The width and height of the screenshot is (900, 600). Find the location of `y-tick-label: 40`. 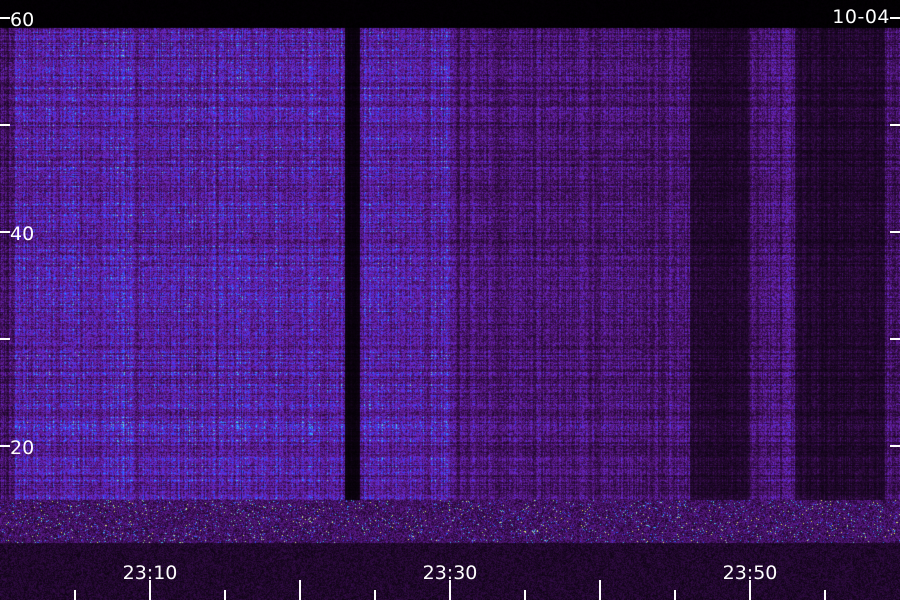

y-tick-label: 40 is located at coordinates (22, 234).